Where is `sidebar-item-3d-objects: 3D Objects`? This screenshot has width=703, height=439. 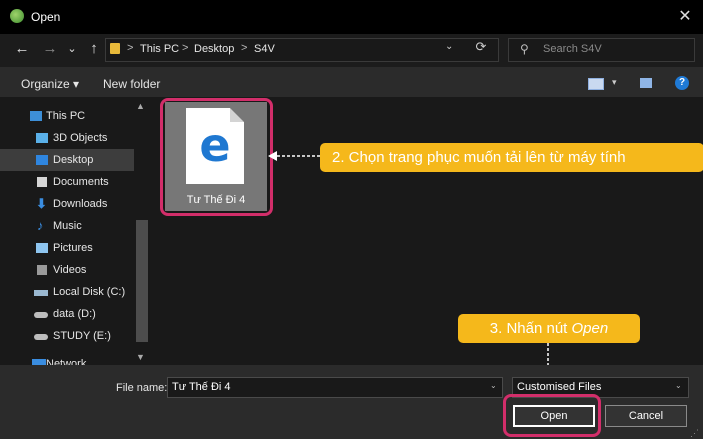
sidebar-item-3d-objects: 3D Objects is located at coordinates (67, 138).